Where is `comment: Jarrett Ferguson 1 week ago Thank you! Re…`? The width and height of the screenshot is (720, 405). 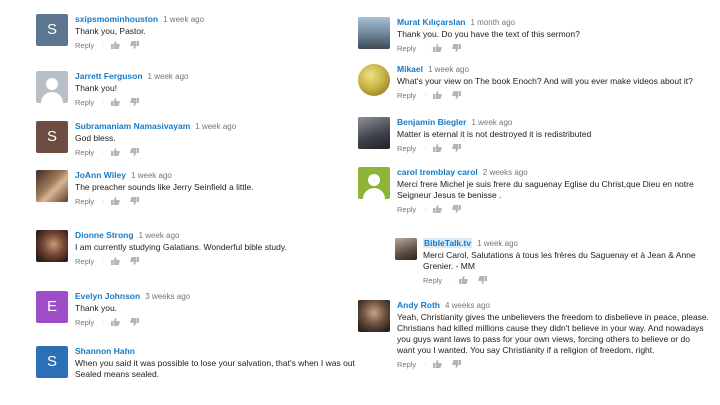
comment: Jarrett Ferguson 1 week ago Thank you! Re… is located at coordinates (193, 89).